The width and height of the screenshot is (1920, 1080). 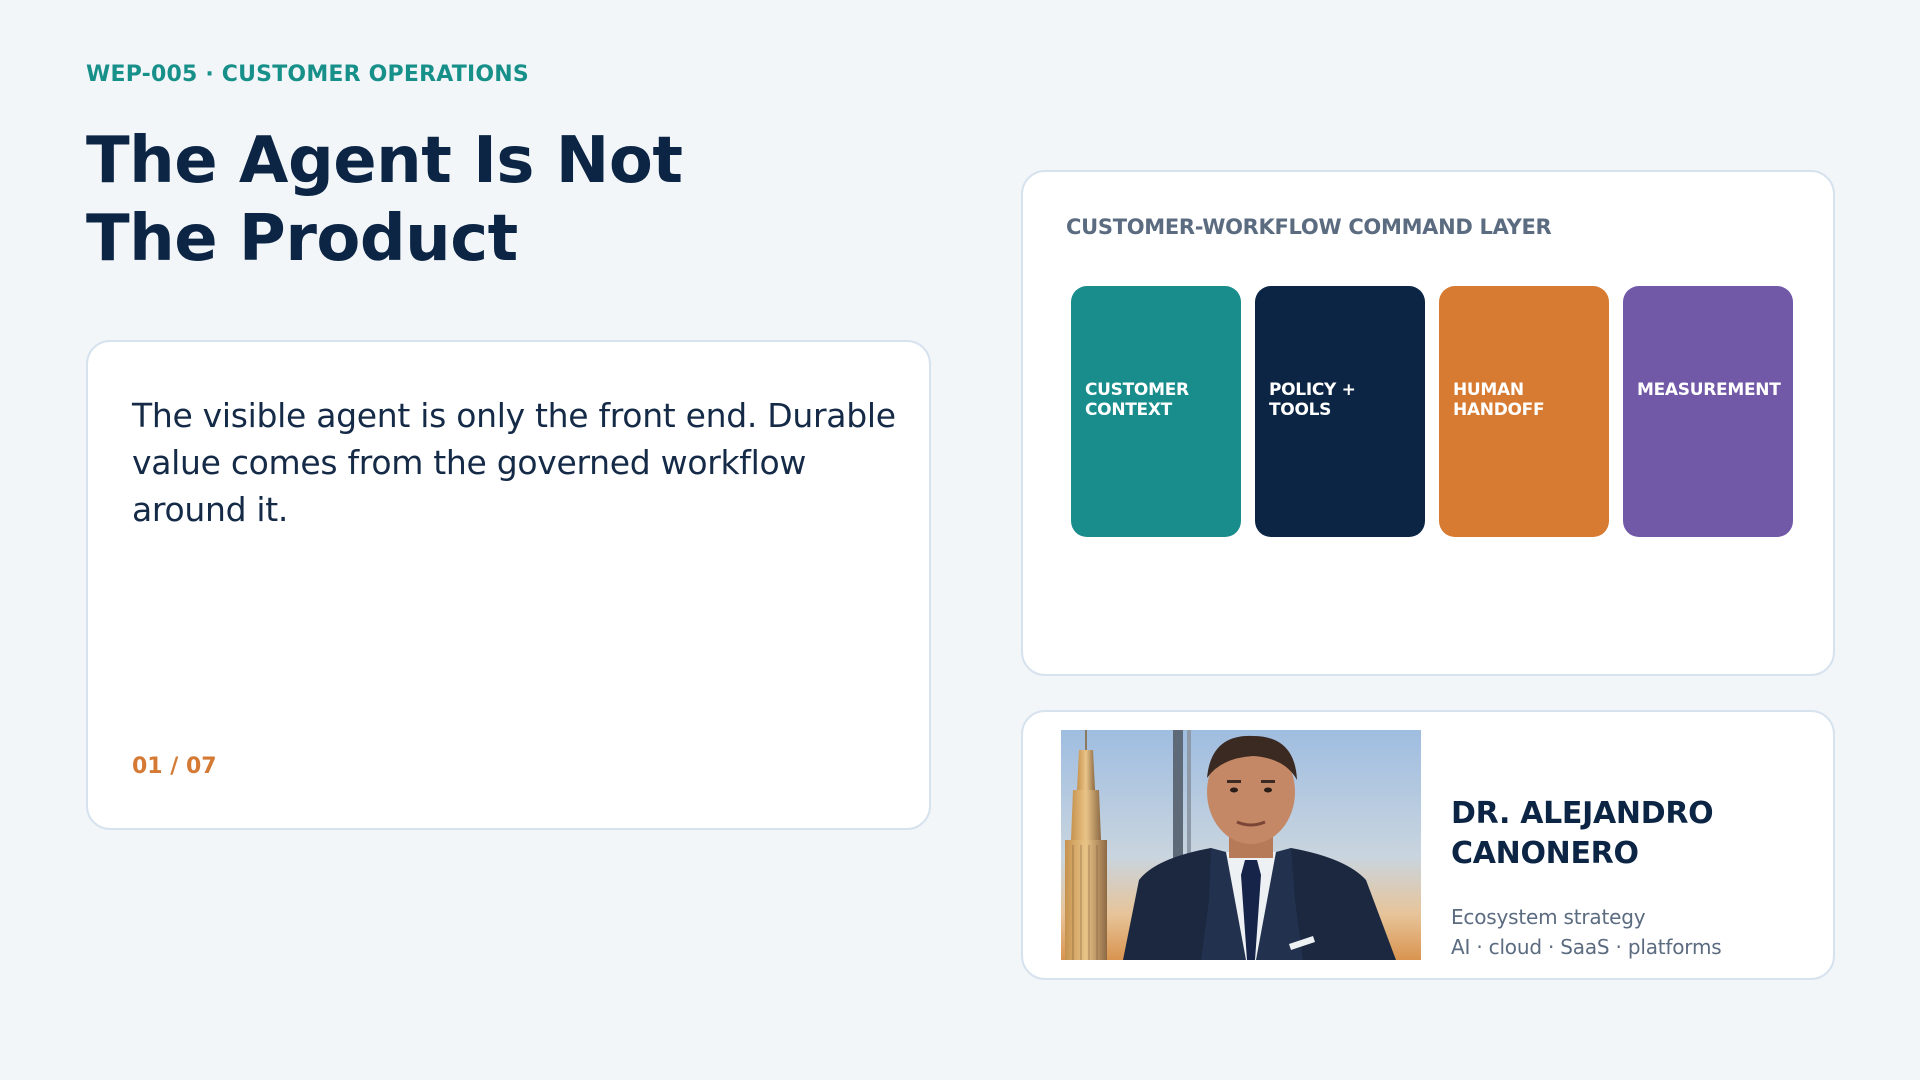 I want to click on tile-label-line: TOOLS, so click(x=1300, y=410).